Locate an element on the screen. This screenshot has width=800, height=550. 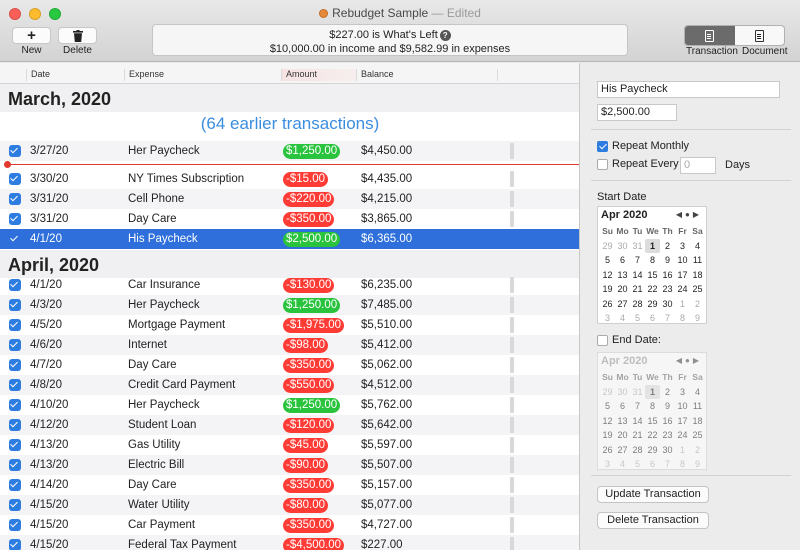
table-row: 3/27/20 Her Paycheck $1,250.00 $4,450.00 is located at coordinates (289, 151).